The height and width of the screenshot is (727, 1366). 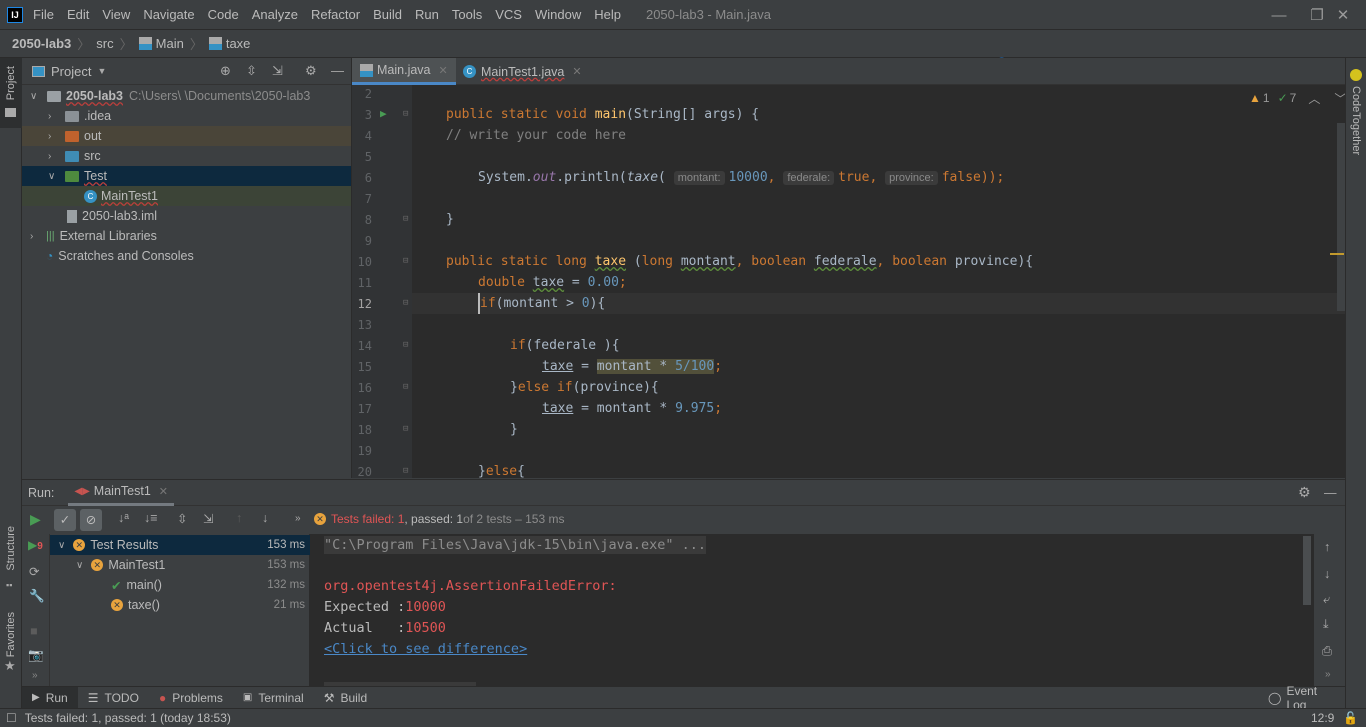 What do you see at coordinates (467, 14) in the screenshot?
I see `menu-tools: Tools` at bounding box center [467, 14].